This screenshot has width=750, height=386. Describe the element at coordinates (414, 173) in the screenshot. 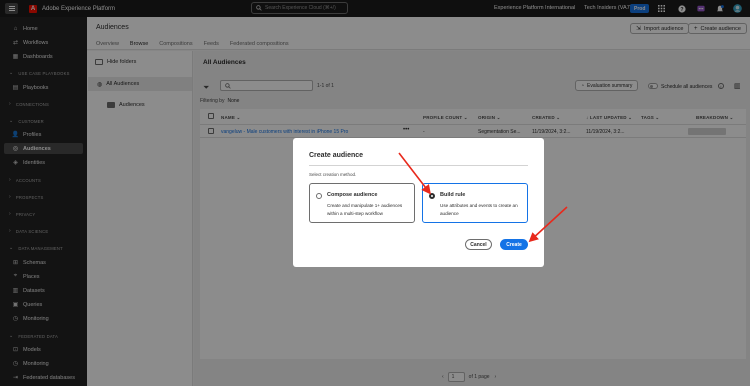

I see `annotation-arrow-build-rule` at that location.